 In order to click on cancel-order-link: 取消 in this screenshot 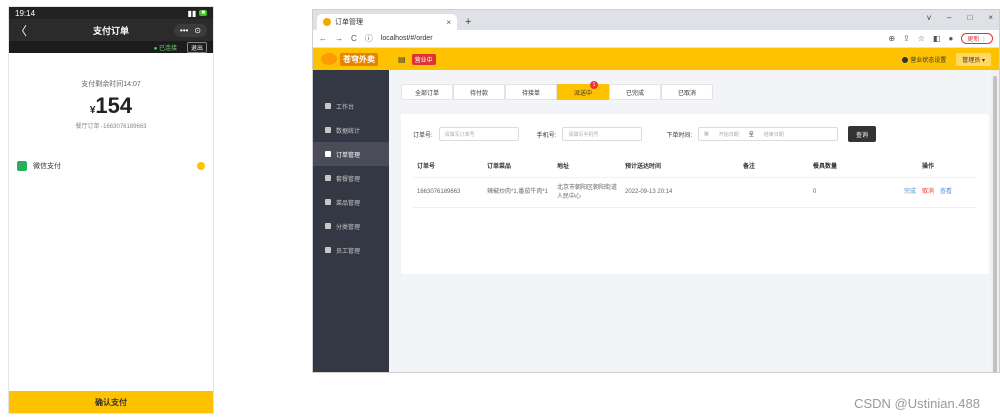, I will do `click(928, 192)`.